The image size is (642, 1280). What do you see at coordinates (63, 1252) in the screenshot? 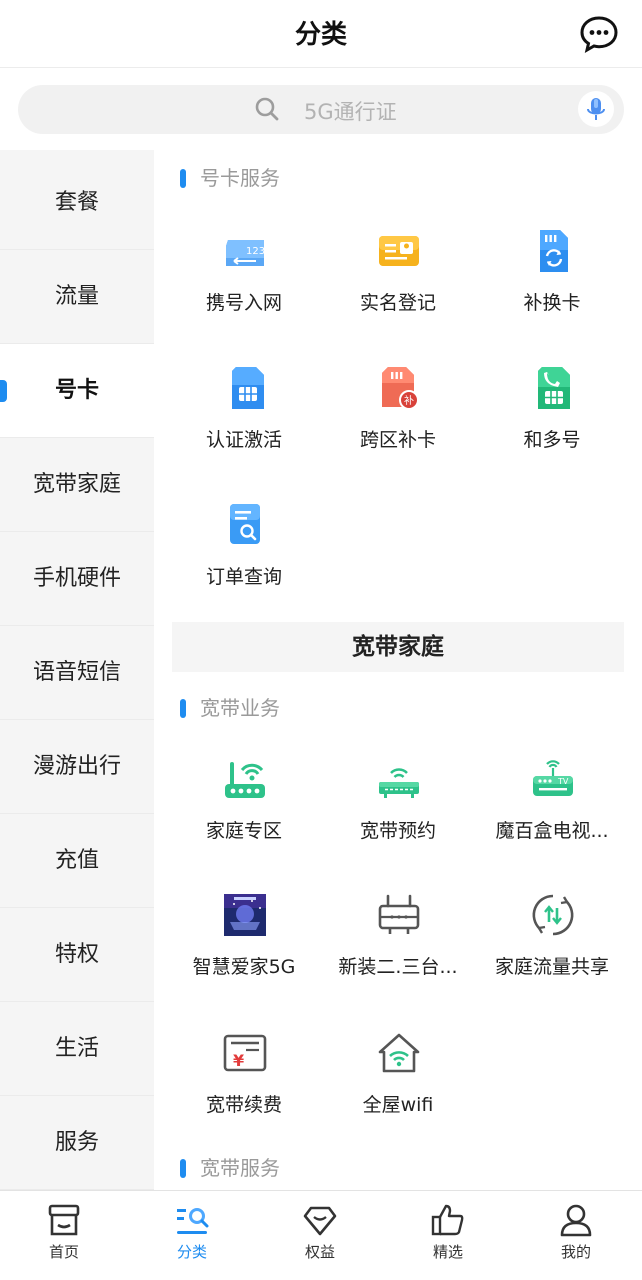
I see `tab-label: 首页` at bounding box center [63, 1252].